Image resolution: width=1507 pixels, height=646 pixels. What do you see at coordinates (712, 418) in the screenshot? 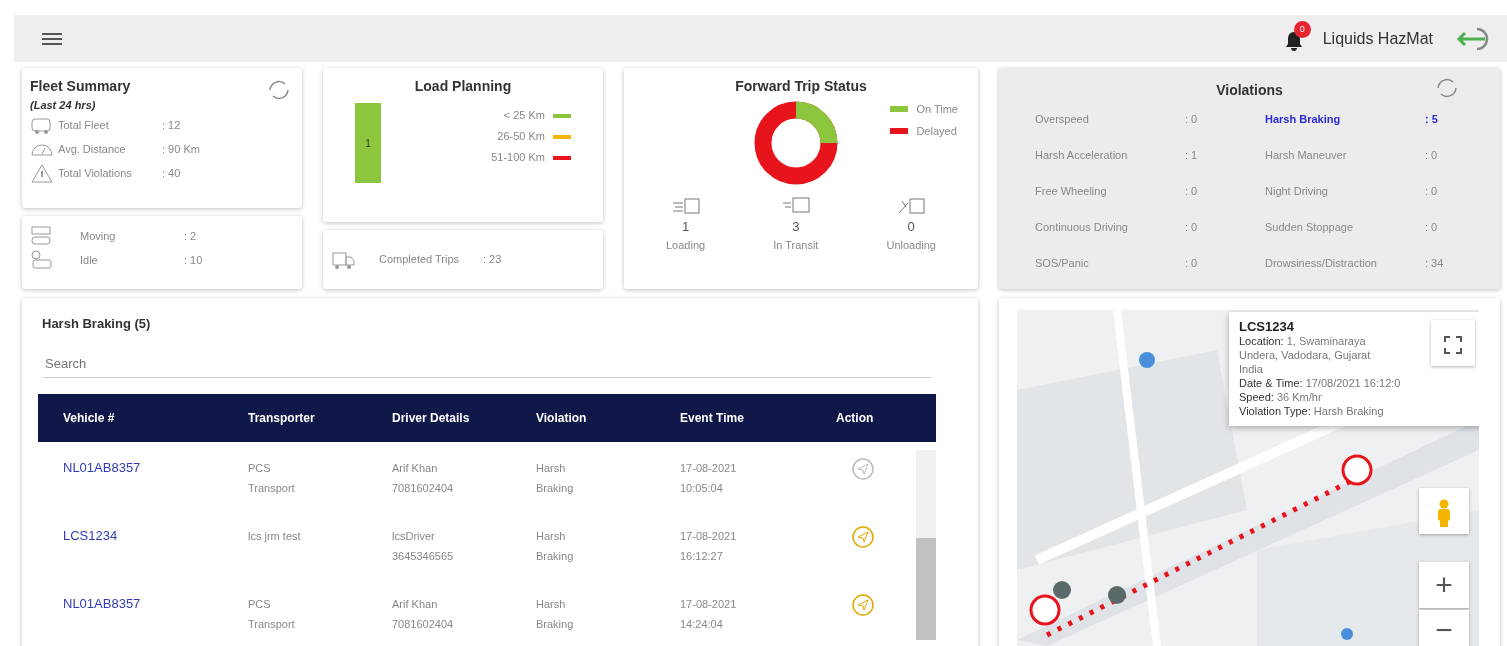
I see `column-header: Event Time` at bounding box center [712, 418].